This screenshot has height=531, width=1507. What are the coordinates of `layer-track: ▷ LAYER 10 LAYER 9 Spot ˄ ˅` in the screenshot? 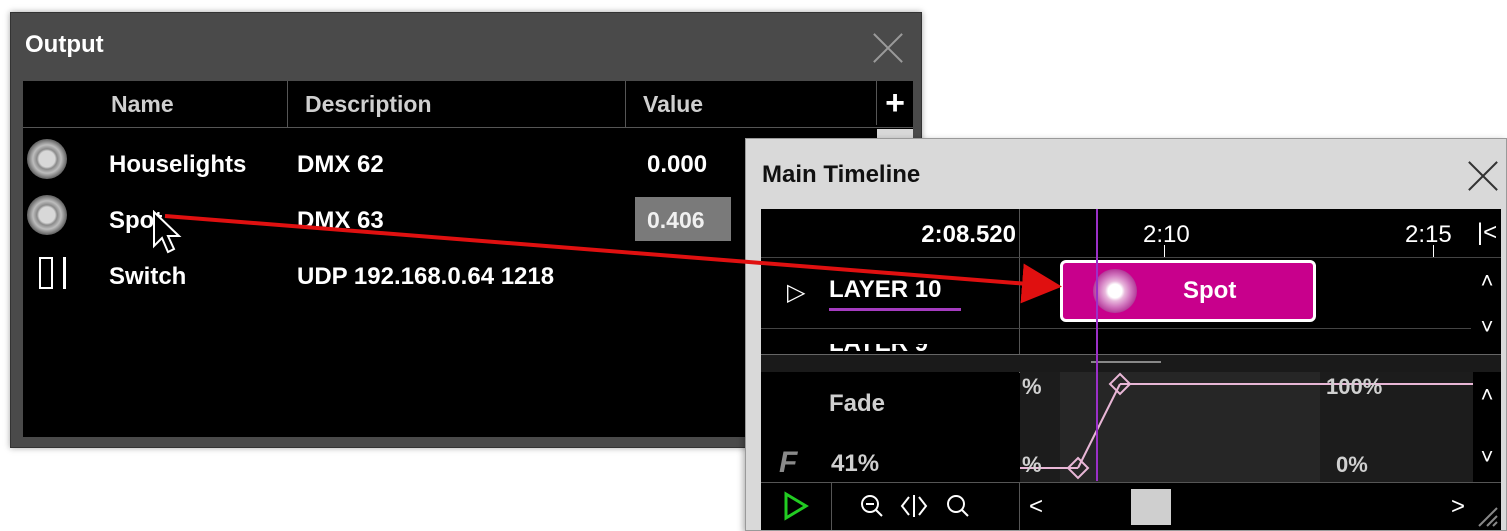 It's located at (1131, 306).